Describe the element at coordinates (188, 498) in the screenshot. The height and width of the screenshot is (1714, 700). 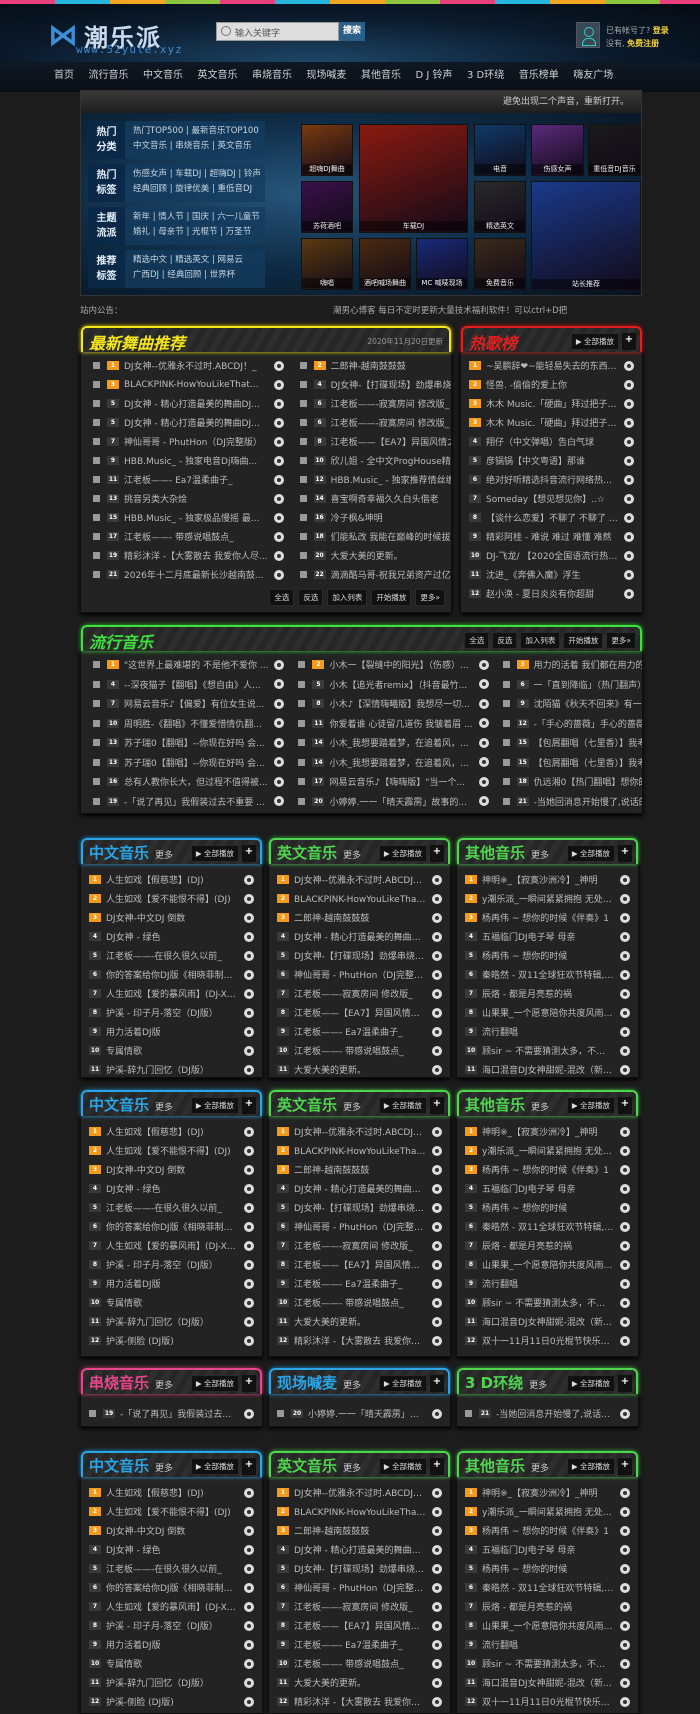
I see `song-row: 13 挑音另类大杂烩` at that location.